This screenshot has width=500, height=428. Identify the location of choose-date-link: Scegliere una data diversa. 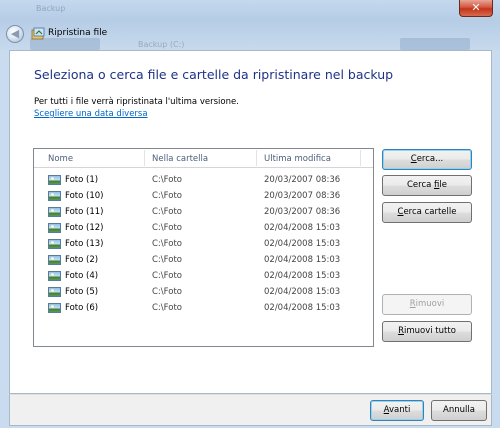
(91, 114).